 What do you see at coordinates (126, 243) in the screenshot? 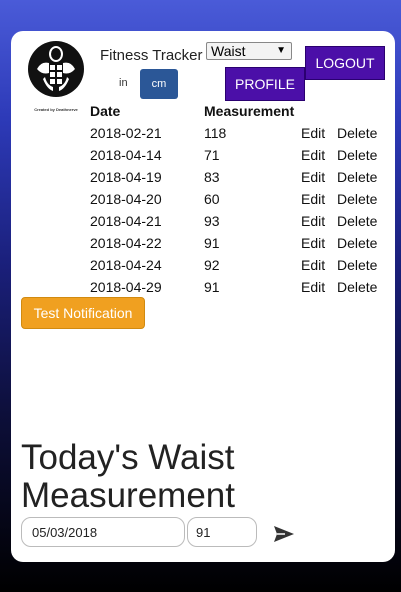
I see `row-date: 2018-04-22` at bounding box center [126, 243].